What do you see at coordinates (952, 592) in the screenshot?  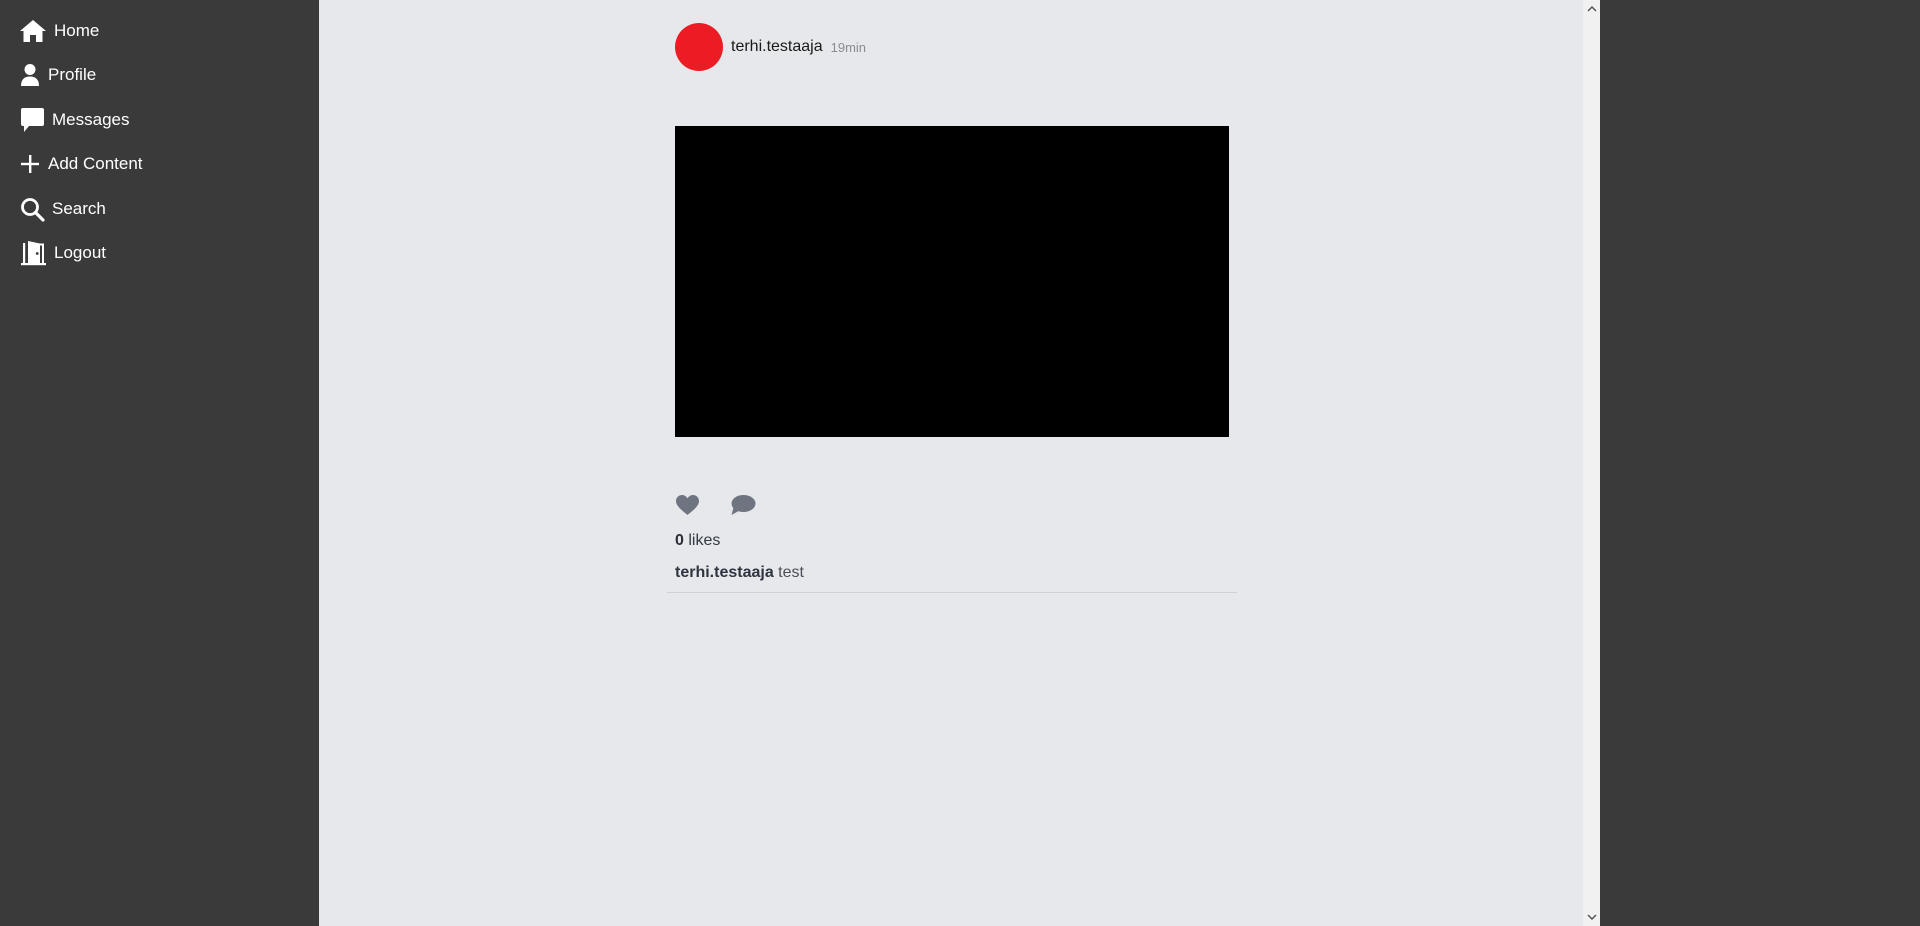 I see `post-divider` at bounding box center [952, 592].